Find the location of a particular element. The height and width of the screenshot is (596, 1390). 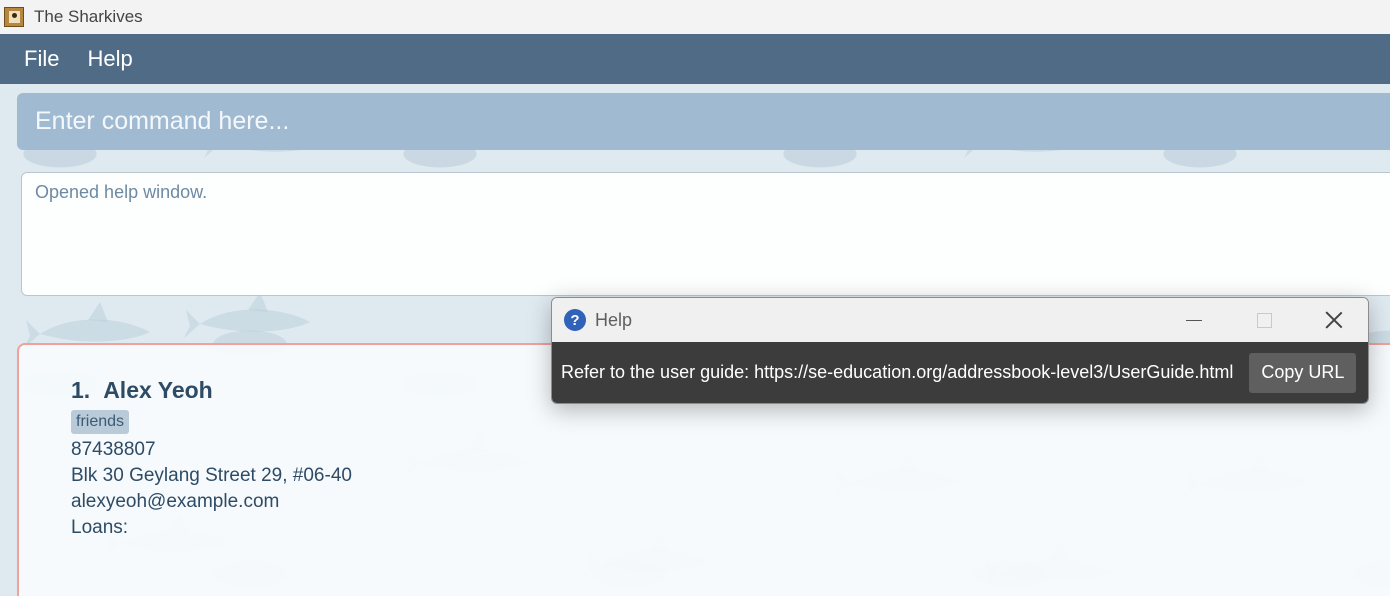

person-name-row: 1. Alex Yeoh is located at coordinates (211, 390).